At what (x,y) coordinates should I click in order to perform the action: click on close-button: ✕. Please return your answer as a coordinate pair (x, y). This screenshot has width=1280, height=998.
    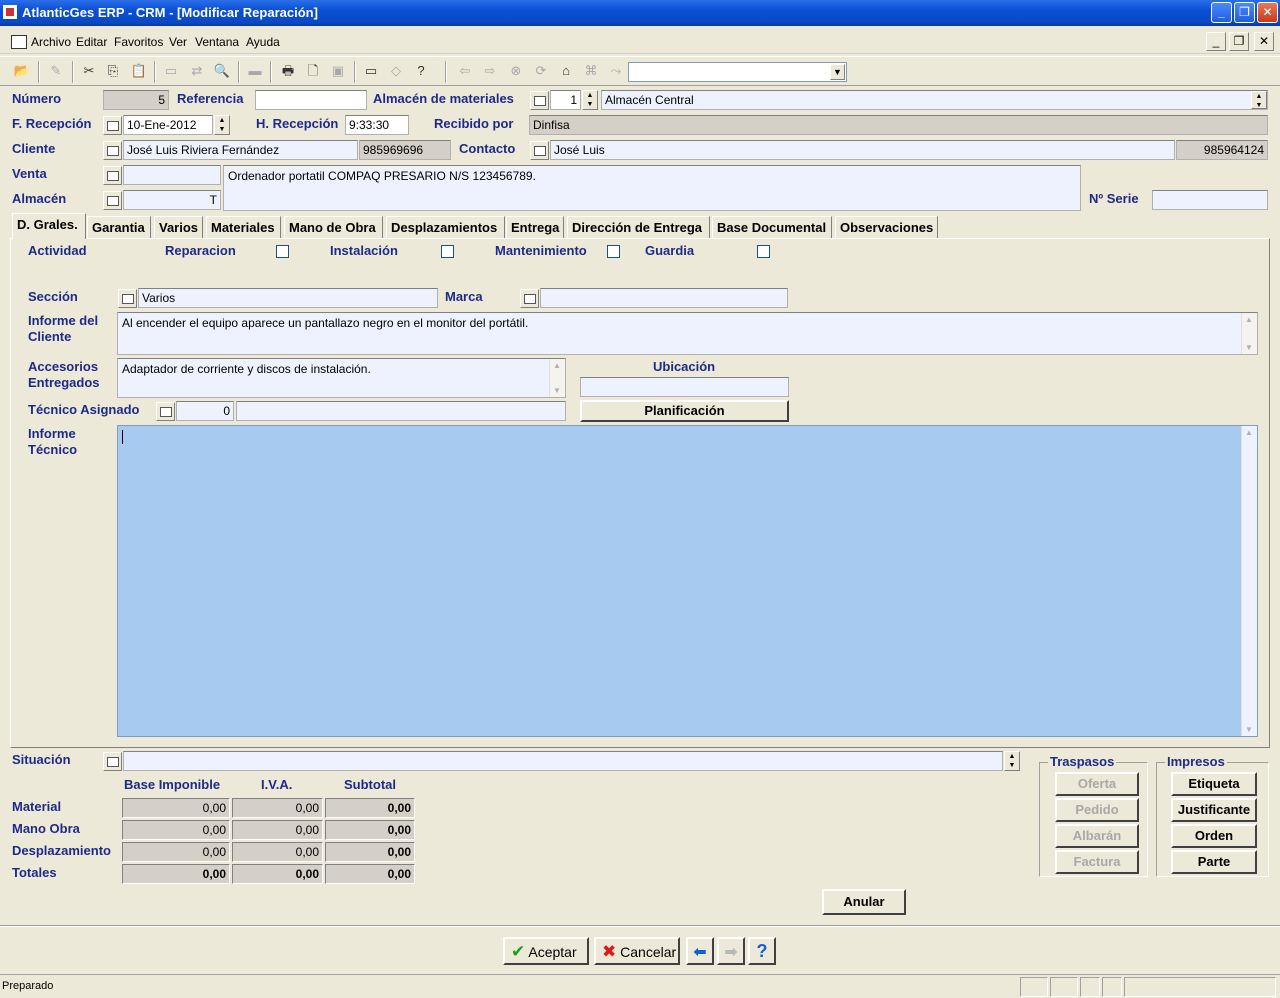
    Looking at the image, I should click on (1267, 12).